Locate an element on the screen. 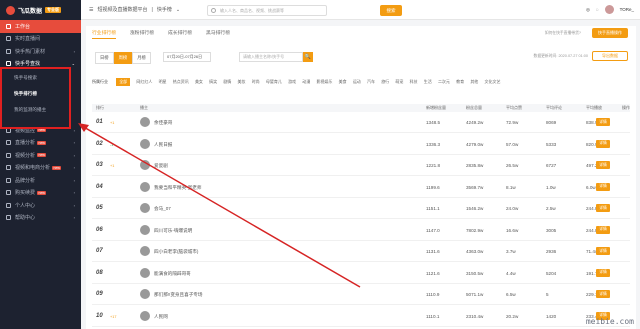 The height and width of the screenshot is (329, 640). tab-dark-horse: 黑马排行榜 is located at coordinates (218, 34).